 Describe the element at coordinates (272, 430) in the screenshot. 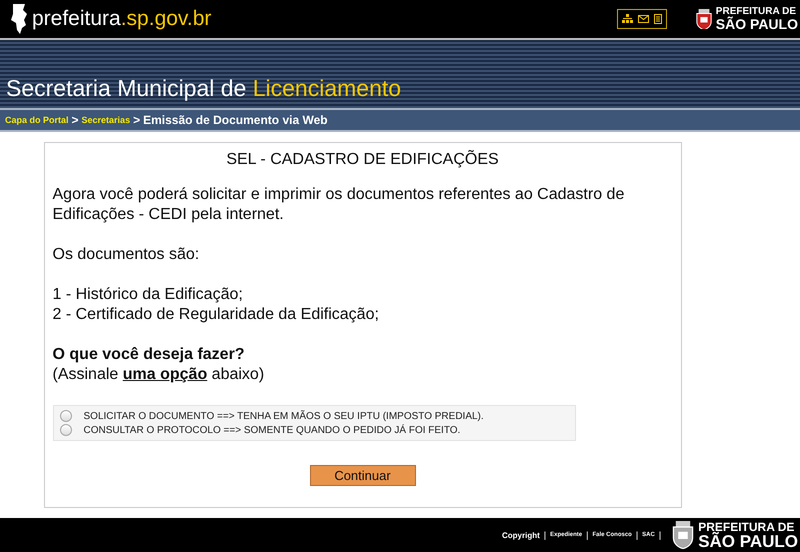

I see `option-label: CONSULTAR O PROTOCOLO ==> SOMENTE QUANDO O PEDIDO JÁ FOI FEITO.` at that location.